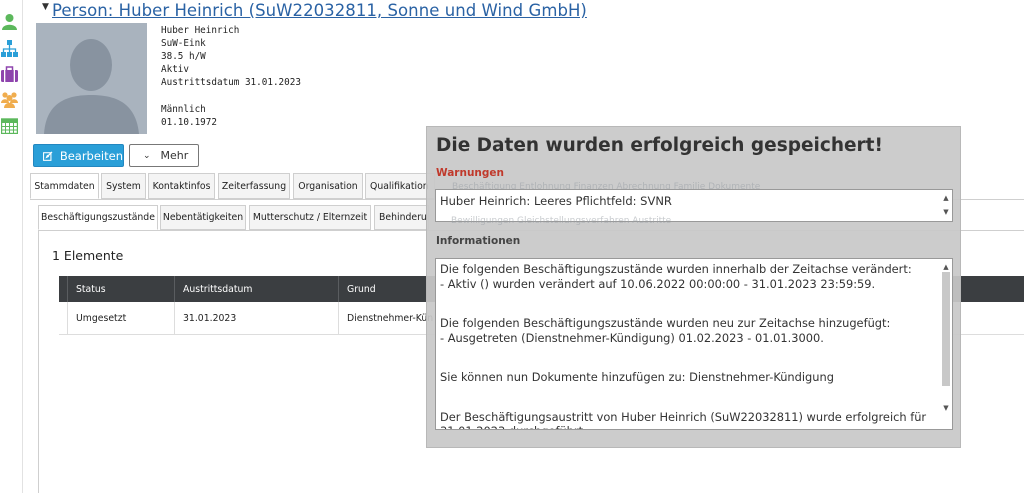 Image resolution: width=1024 pixels, height=493 pixels. Describe the element at coordinates (48, 155) in the screenshot. I see `edit-icon` at that location.